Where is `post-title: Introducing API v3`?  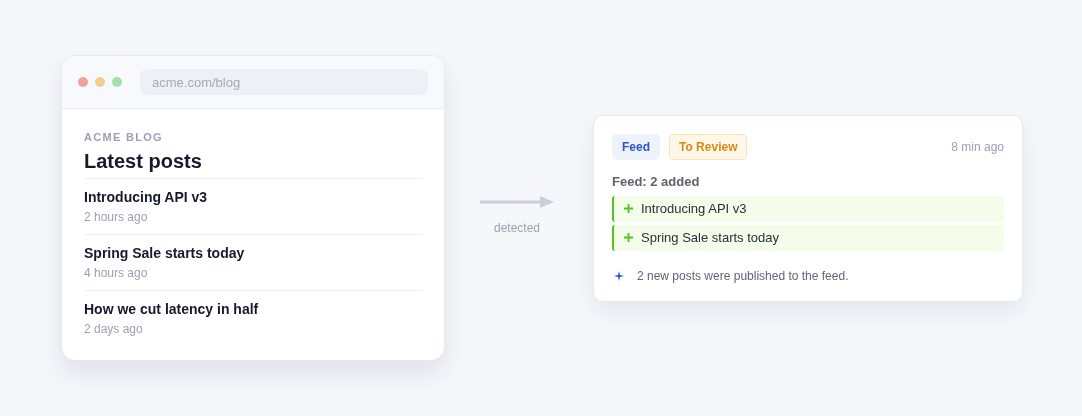 post-title: Introducing API v3 is located at coordinates (253, 197).